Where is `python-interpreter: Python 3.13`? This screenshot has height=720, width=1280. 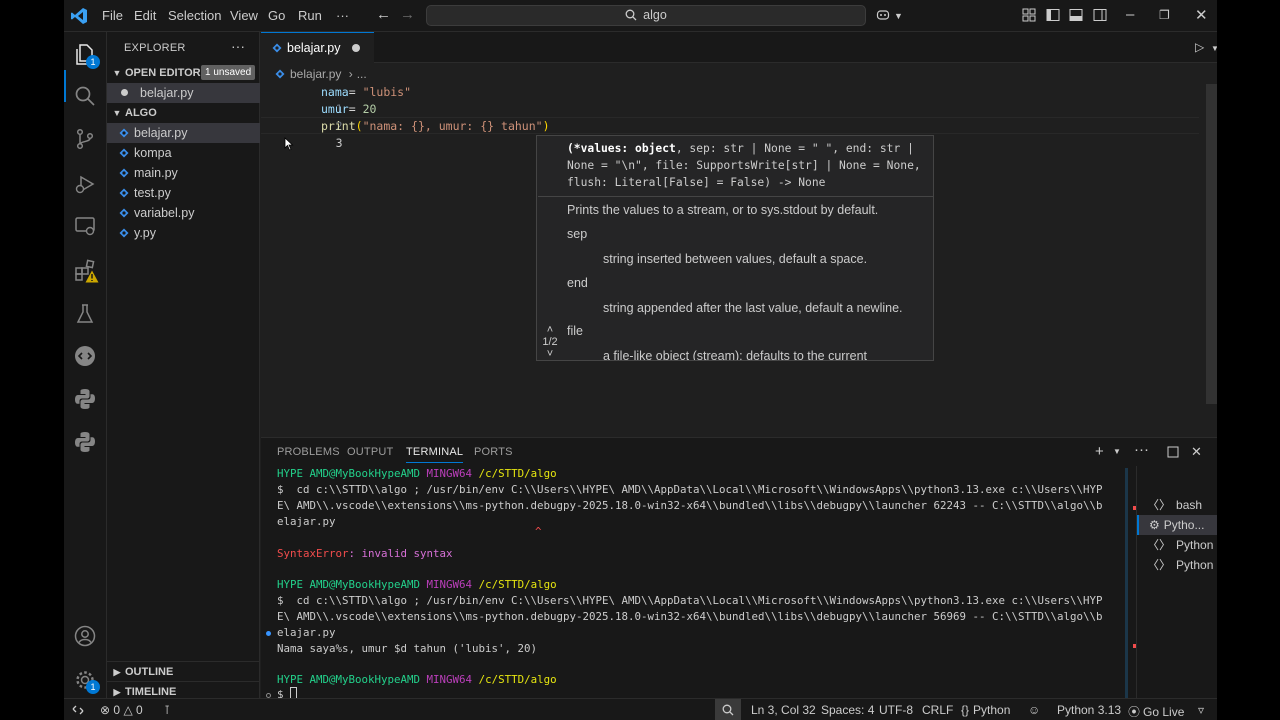 python-interpreter: Python 3.13 is located at coordinates (1089, 710).